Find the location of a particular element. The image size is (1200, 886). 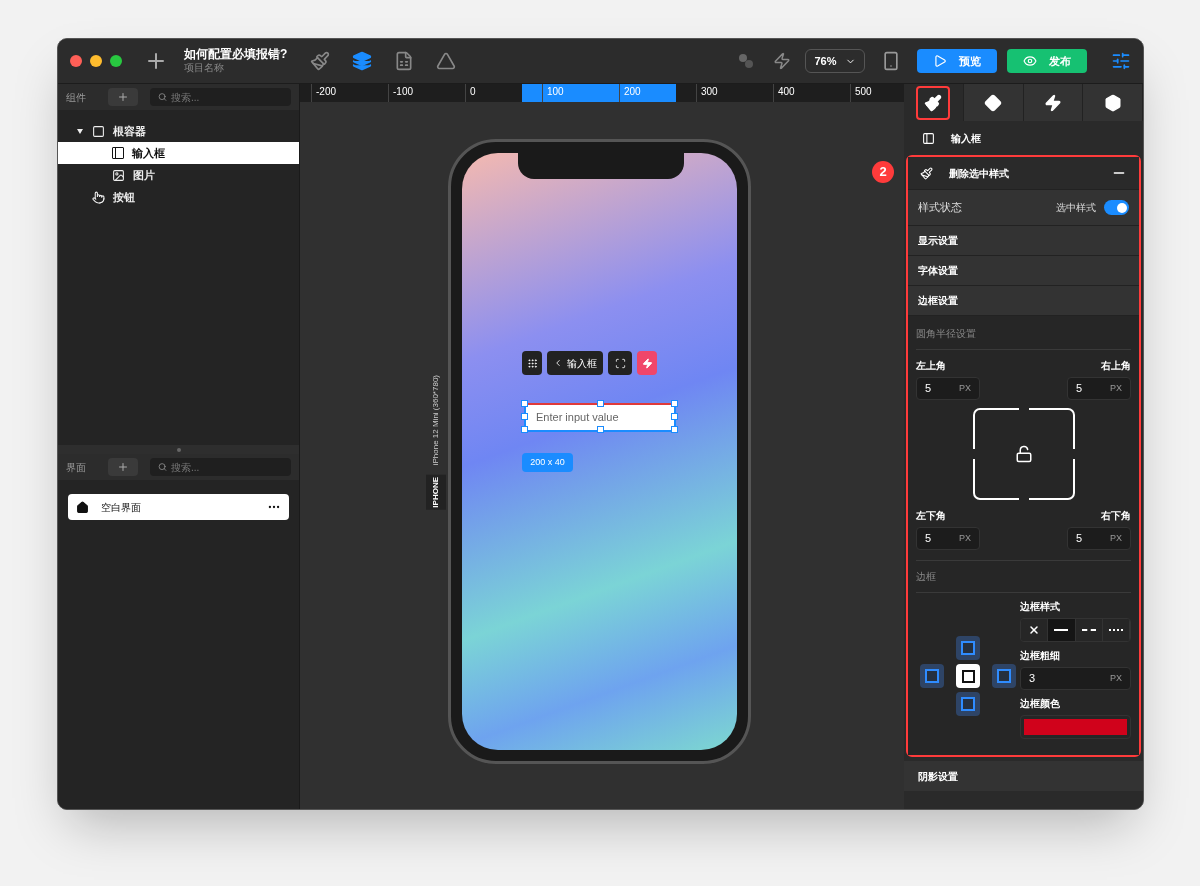

all-sides-toggle is located at coordinates (968, 676).